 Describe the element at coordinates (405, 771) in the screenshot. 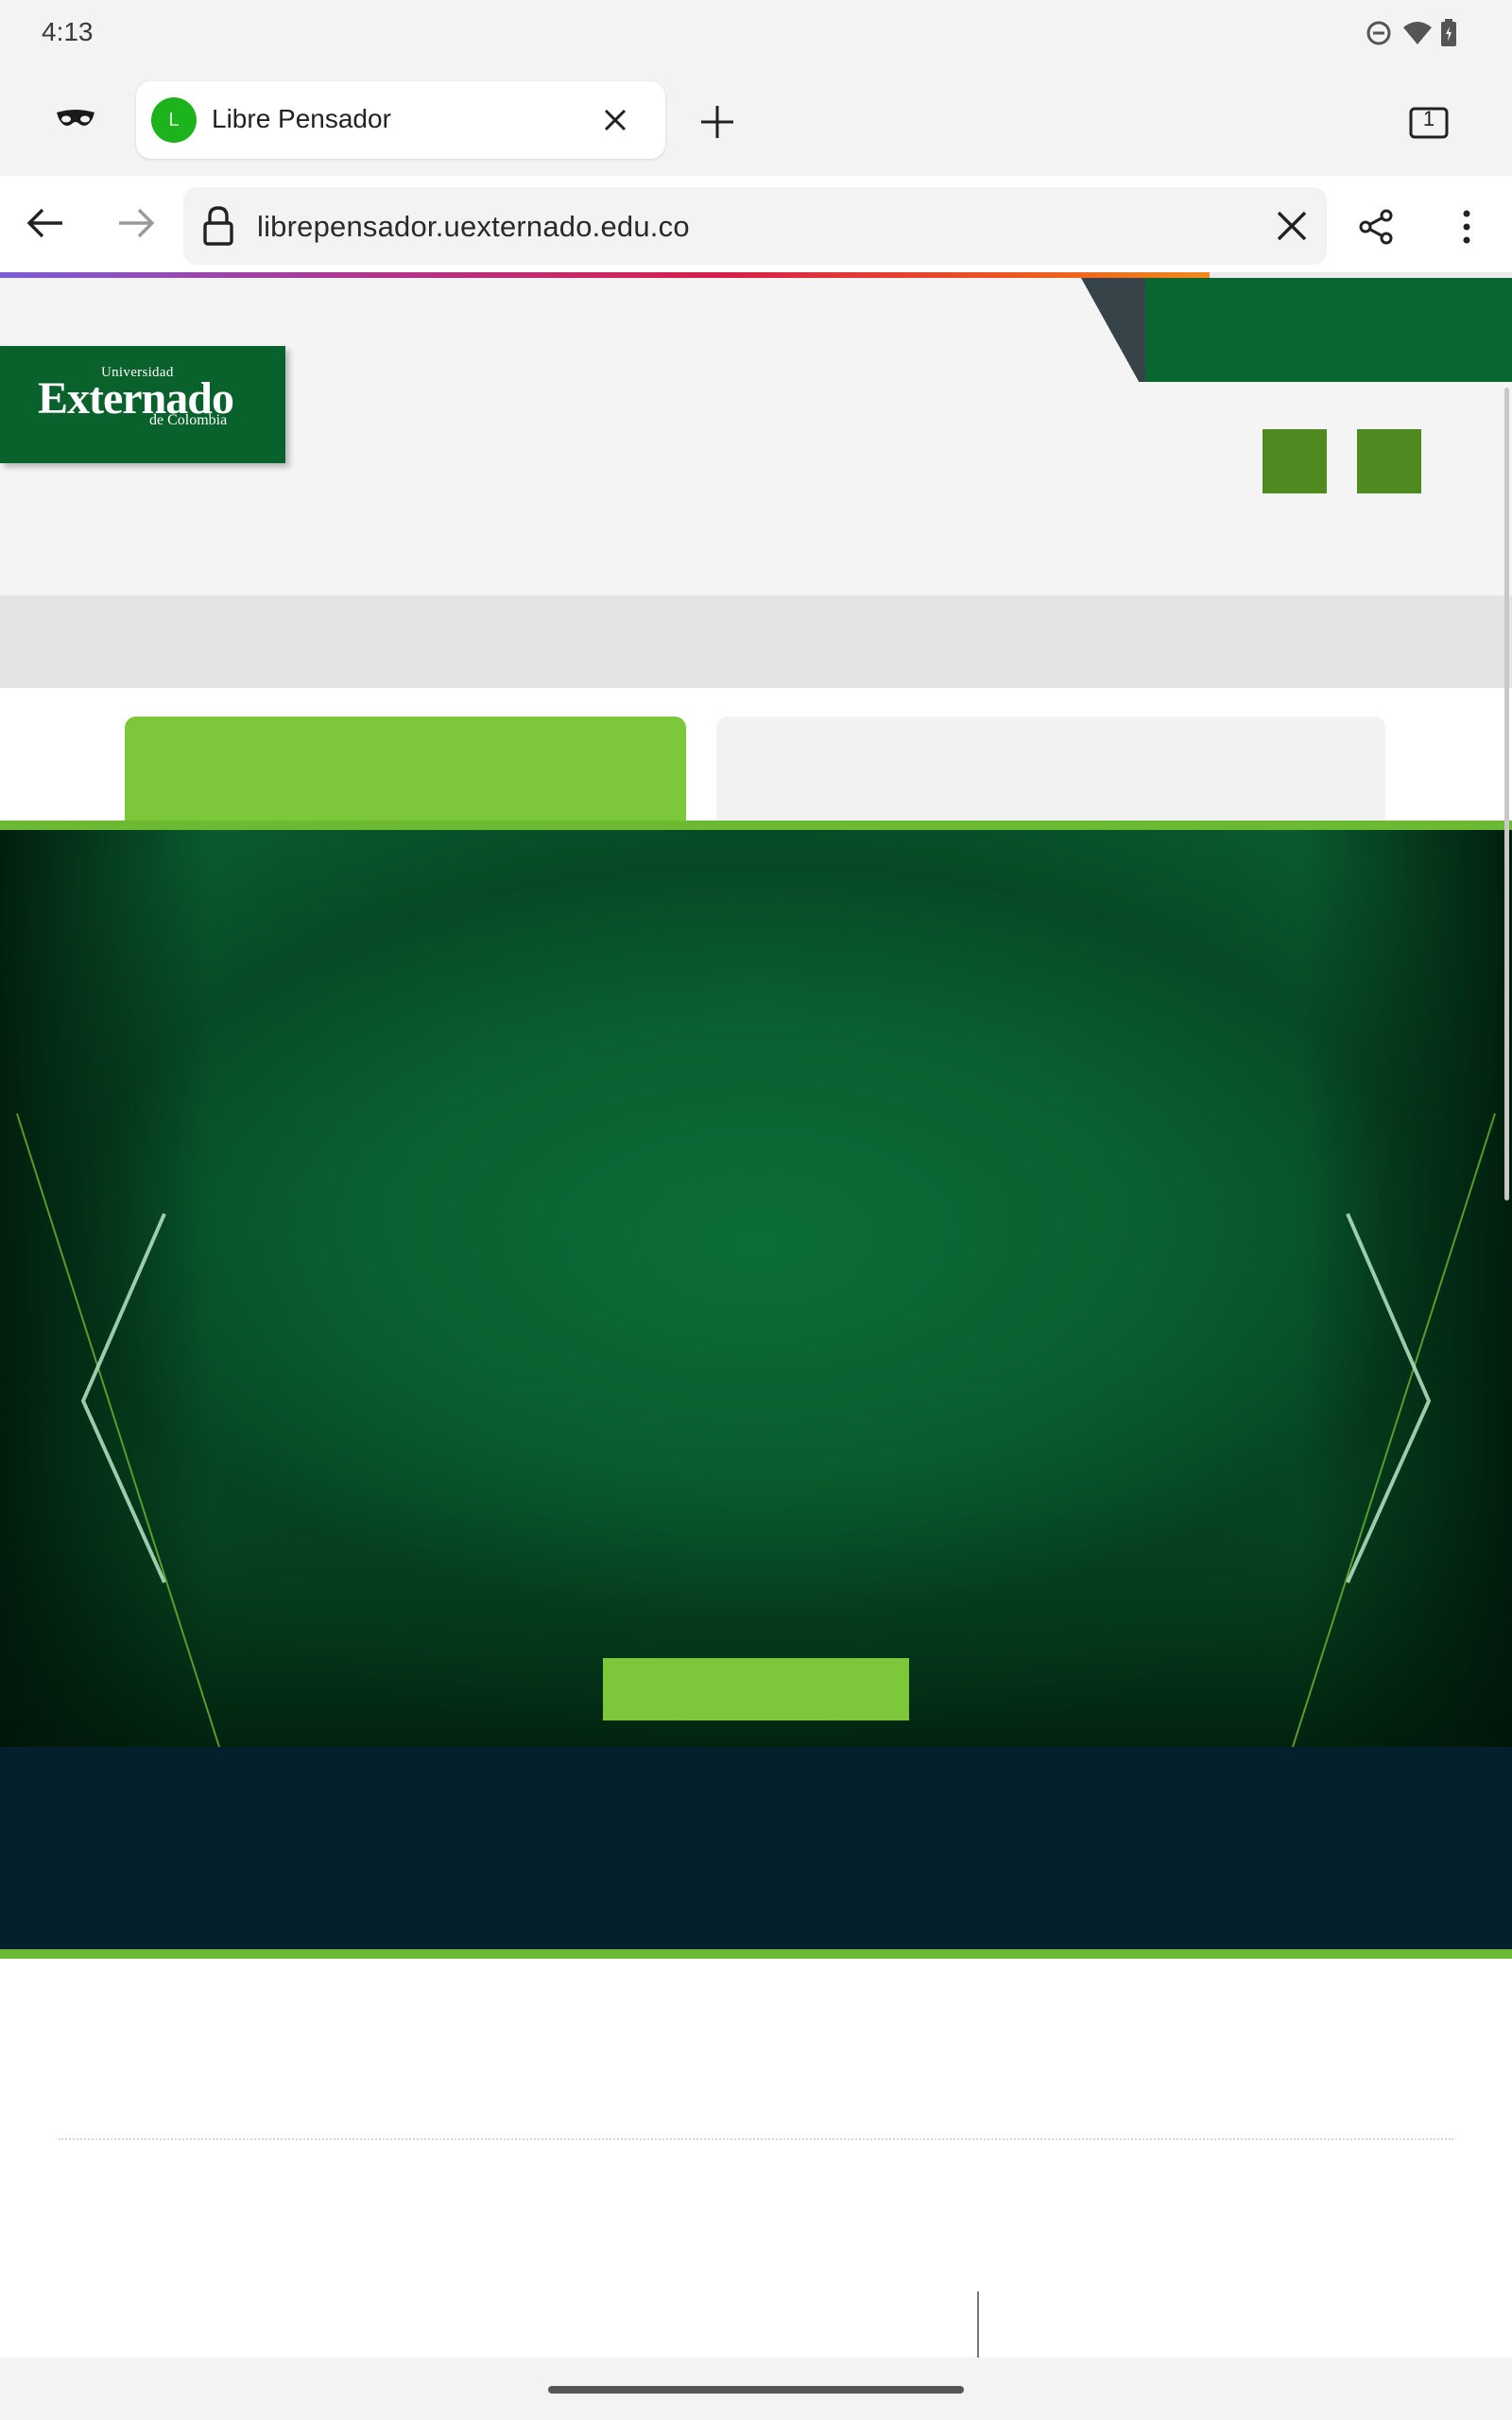

I see `section-tab-active` at that location.